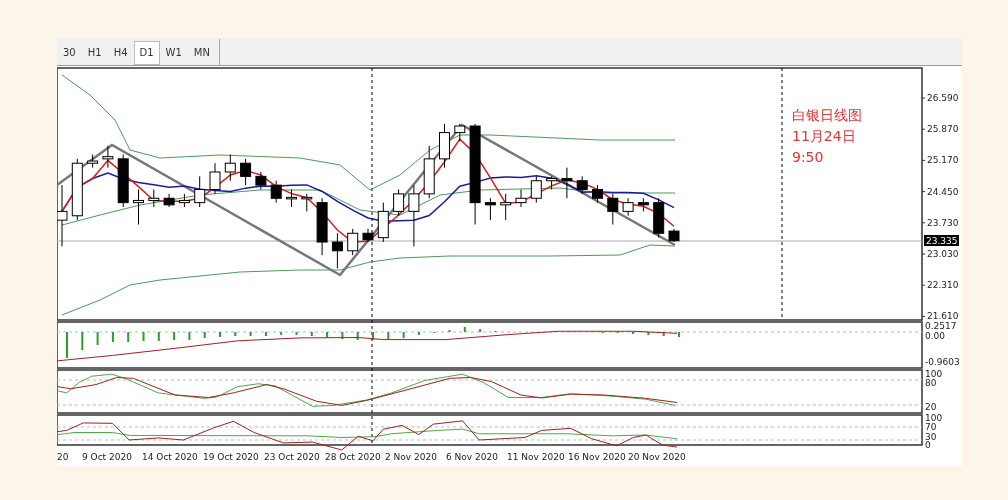 This screenshot has width=1008, height=500. What do you see at coordinates (201, 53) in the screenshot?
I see `timeframe-tab: MN` at bounding box center [201, 53].